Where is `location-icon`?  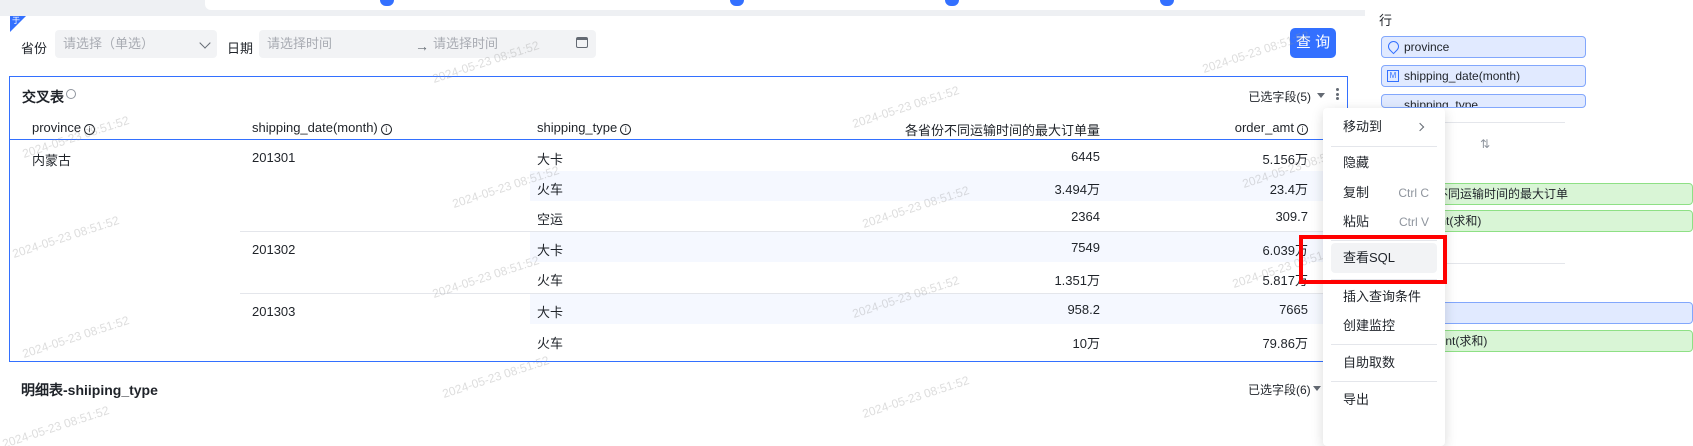 location-icon is located at coordinates (1393, 46).